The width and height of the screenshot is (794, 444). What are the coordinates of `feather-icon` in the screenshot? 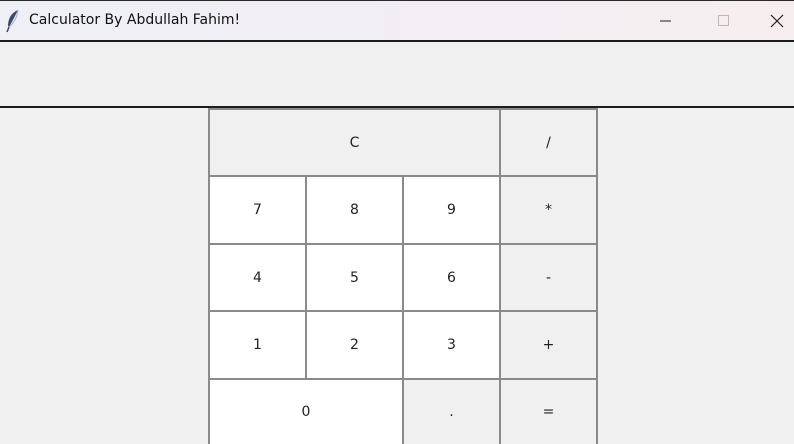 It's located at (12, 21).